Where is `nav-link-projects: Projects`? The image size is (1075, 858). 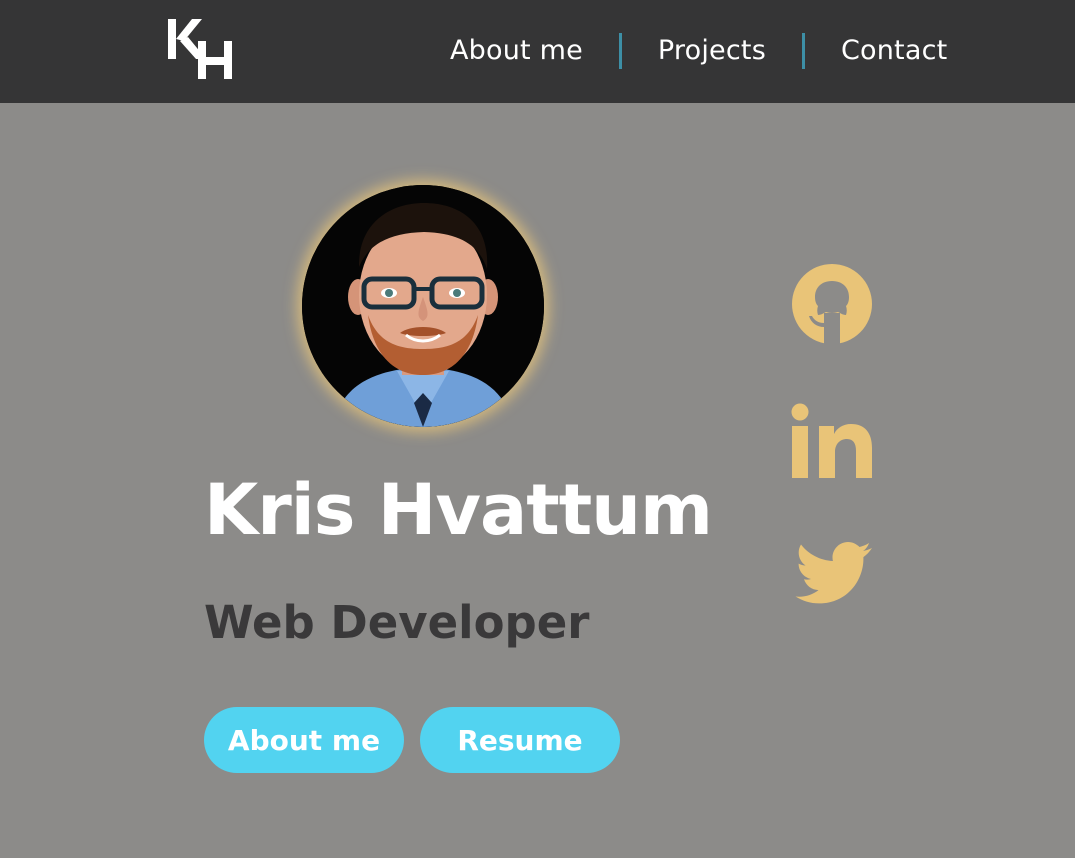 nav-link-projects: Projects is located at coordinates (712, 51).